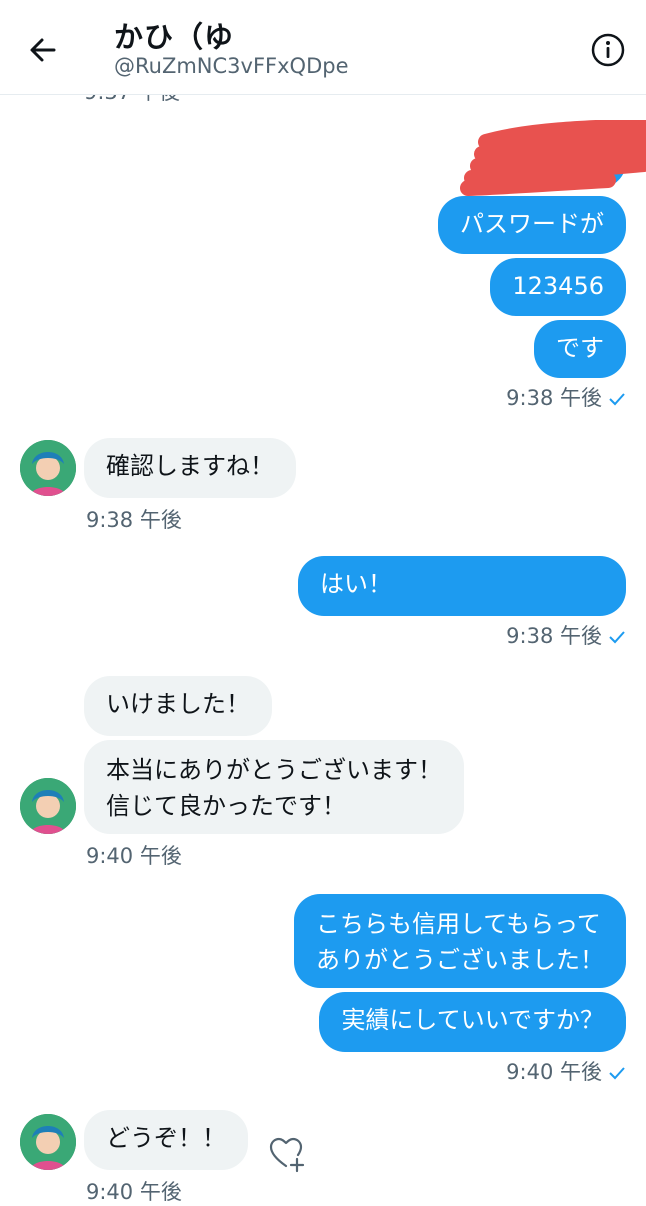 The width and height of the screenshot is (646, 1206). I want to click on heart-plus-icon, so click(287, 1155).